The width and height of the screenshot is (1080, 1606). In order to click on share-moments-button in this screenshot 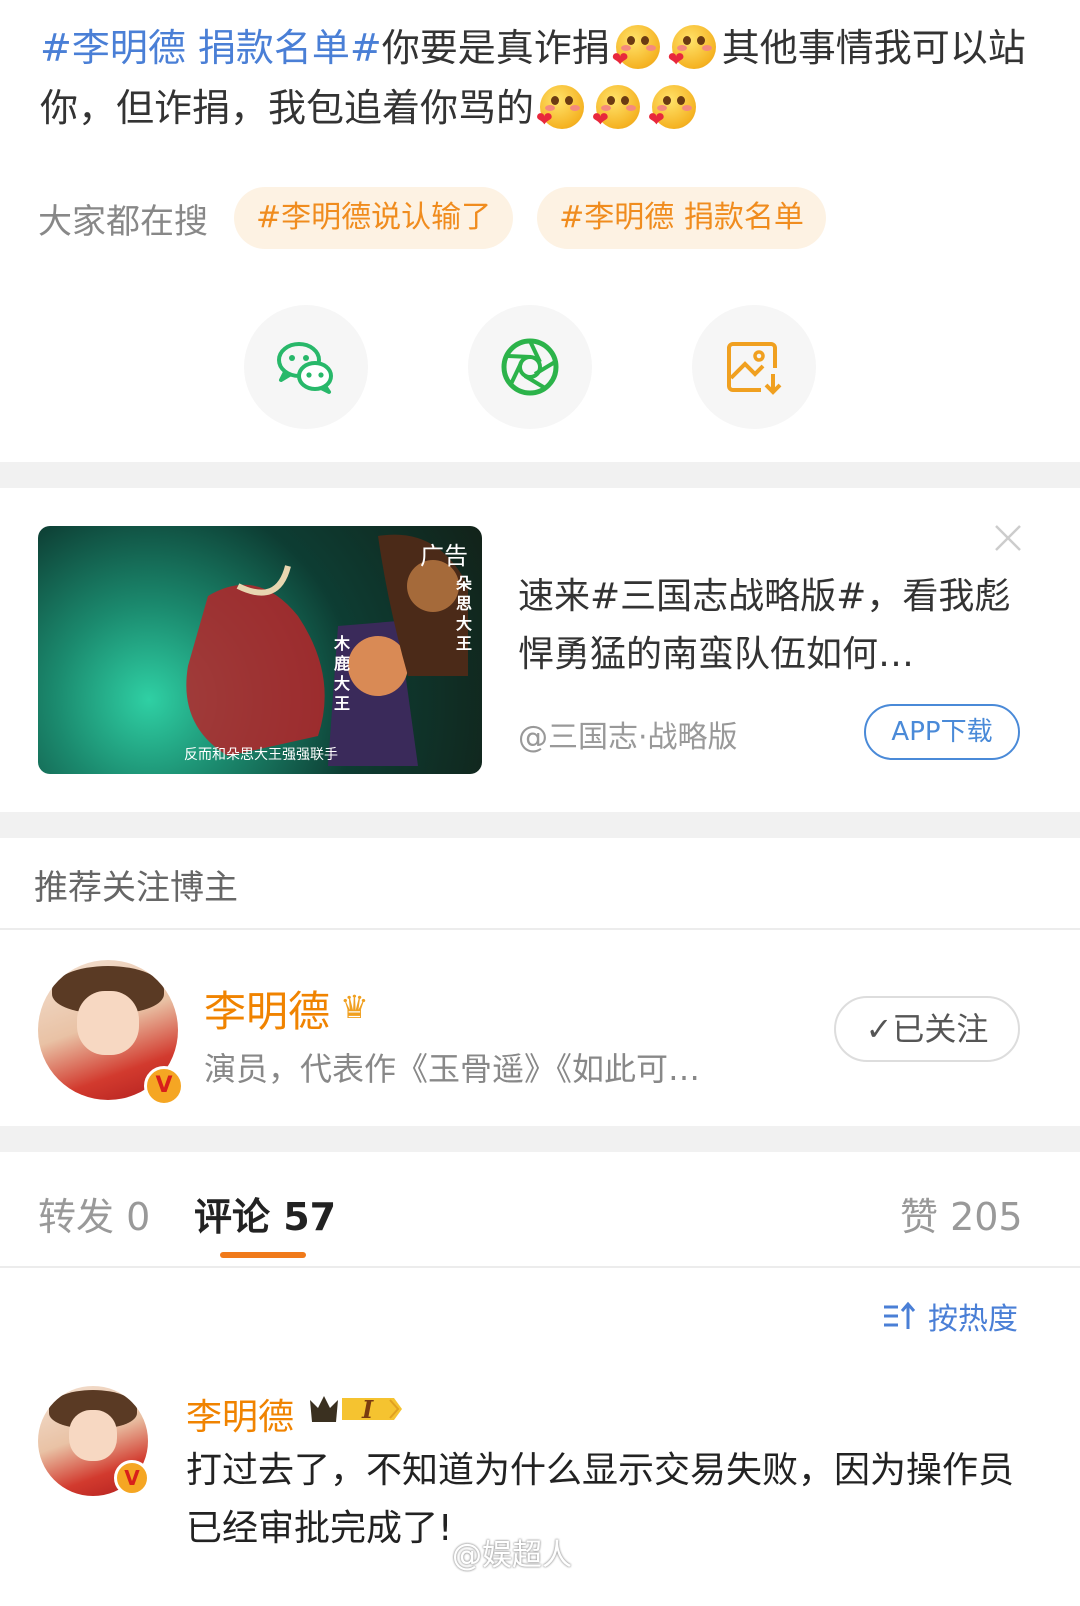, I will do `click(530, 367)`.